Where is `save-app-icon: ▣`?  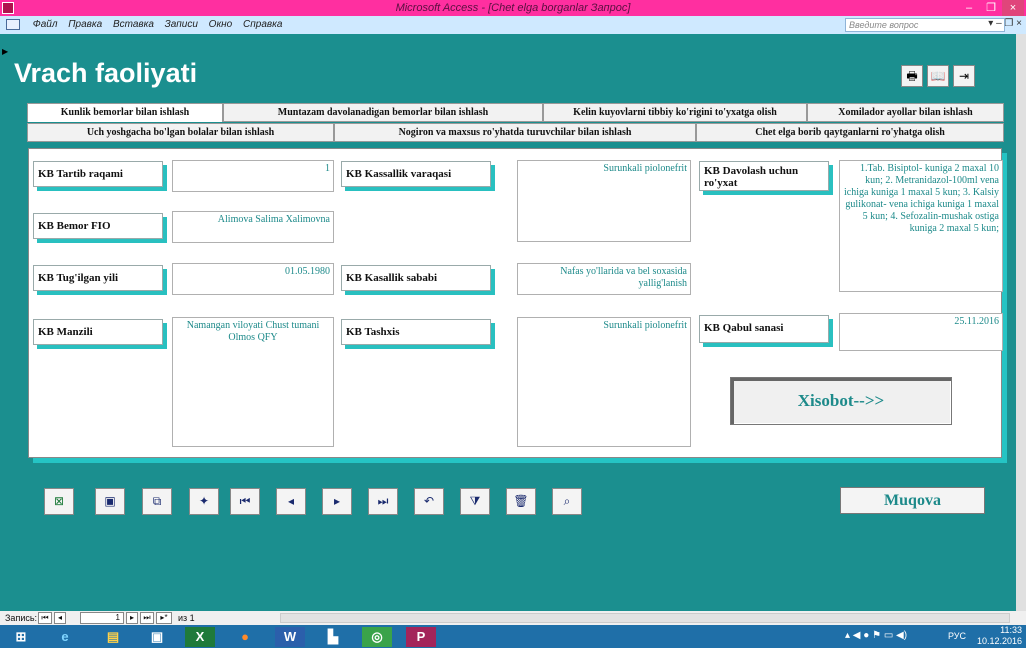 save-app-icon: ▣ is located at coordinates (157, 637).